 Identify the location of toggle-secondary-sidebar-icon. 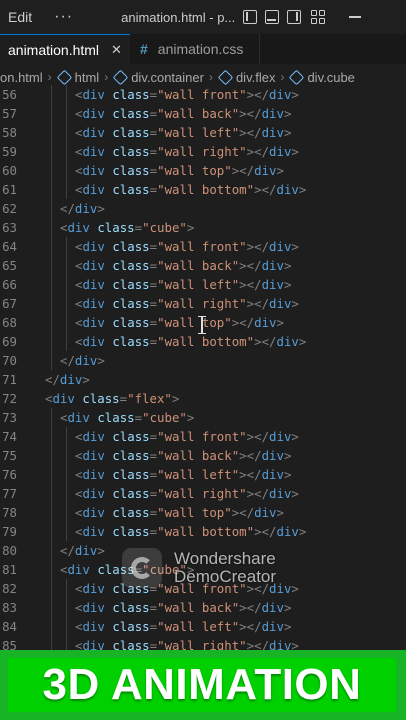
(294, 17).